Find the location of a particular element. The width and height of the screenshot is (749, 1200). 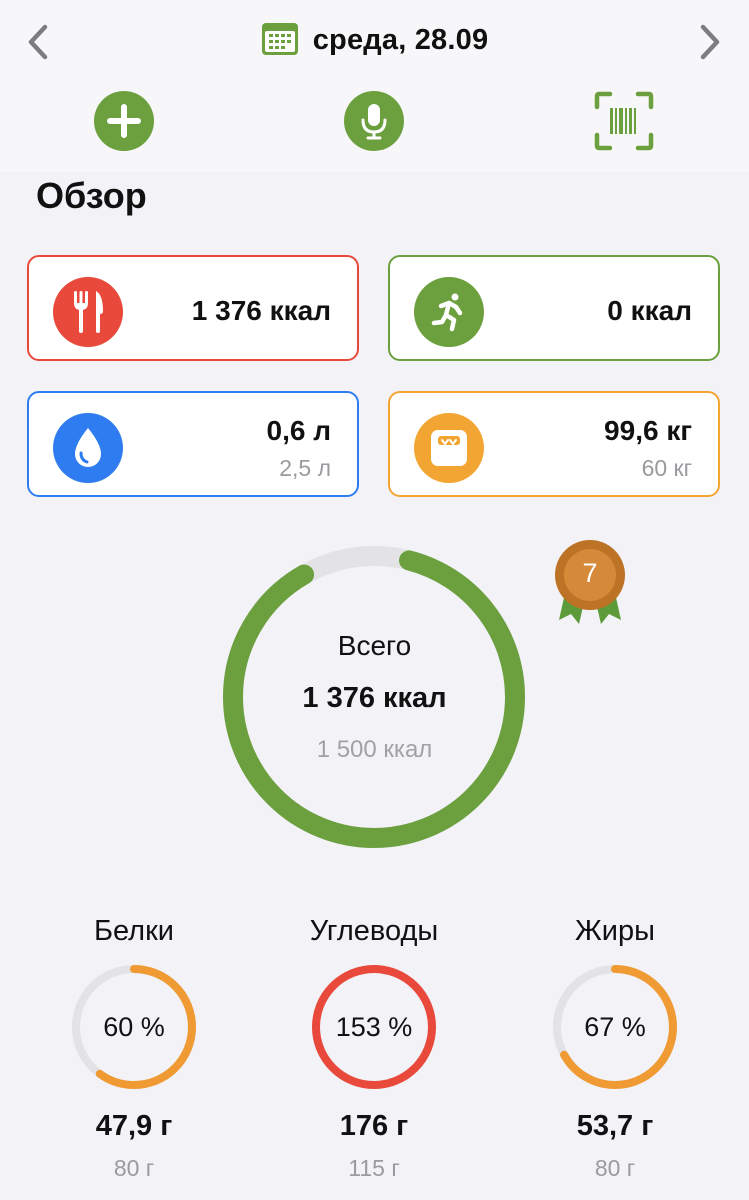

macro-protein: Белки 60 % 47,9 г 80 г is located at coordinates (134, 1048).